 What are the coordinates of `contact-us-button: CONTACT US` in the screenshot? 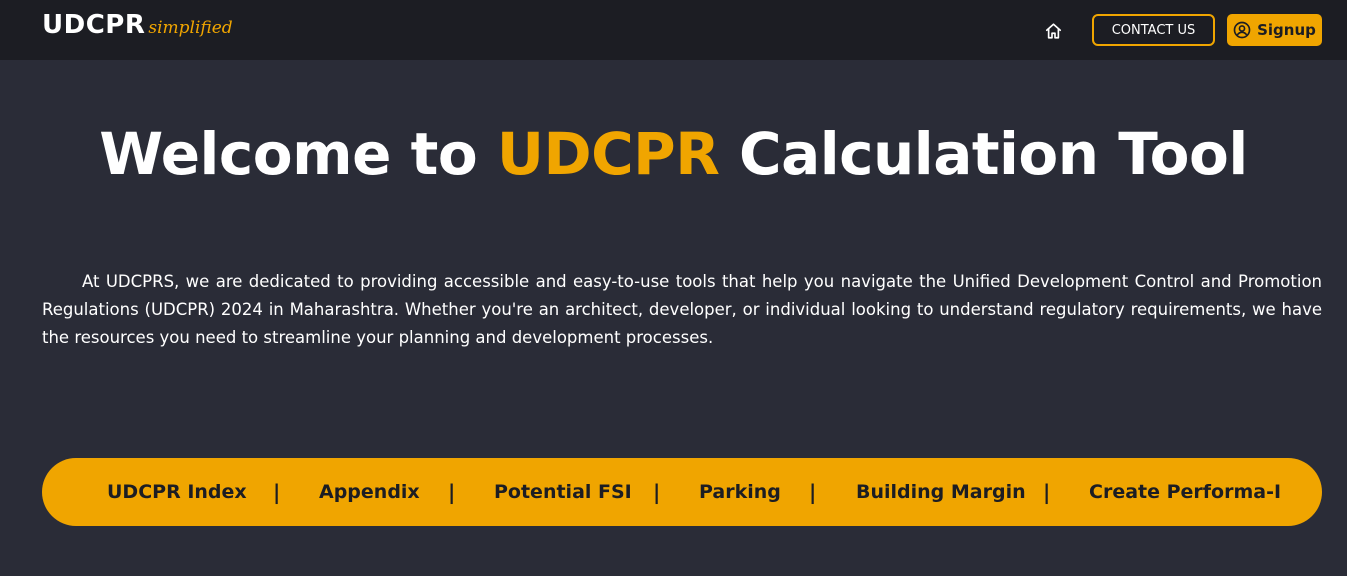 It's located at (1153, 30).